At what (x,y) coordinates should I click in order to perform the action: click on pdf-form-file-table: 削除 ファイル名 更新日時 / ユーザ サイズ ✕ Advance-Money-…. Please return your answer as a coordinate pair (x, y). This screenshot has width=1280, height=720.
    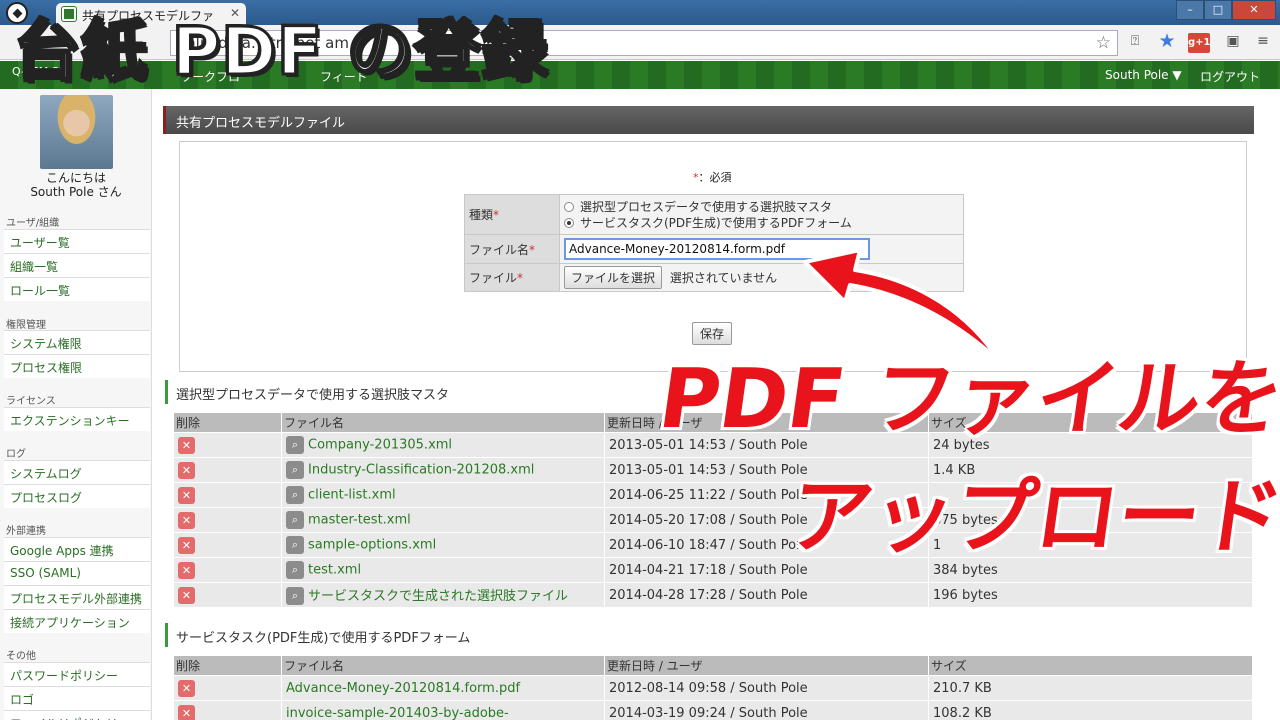
    Looking at the image, I should click on (713, 687).